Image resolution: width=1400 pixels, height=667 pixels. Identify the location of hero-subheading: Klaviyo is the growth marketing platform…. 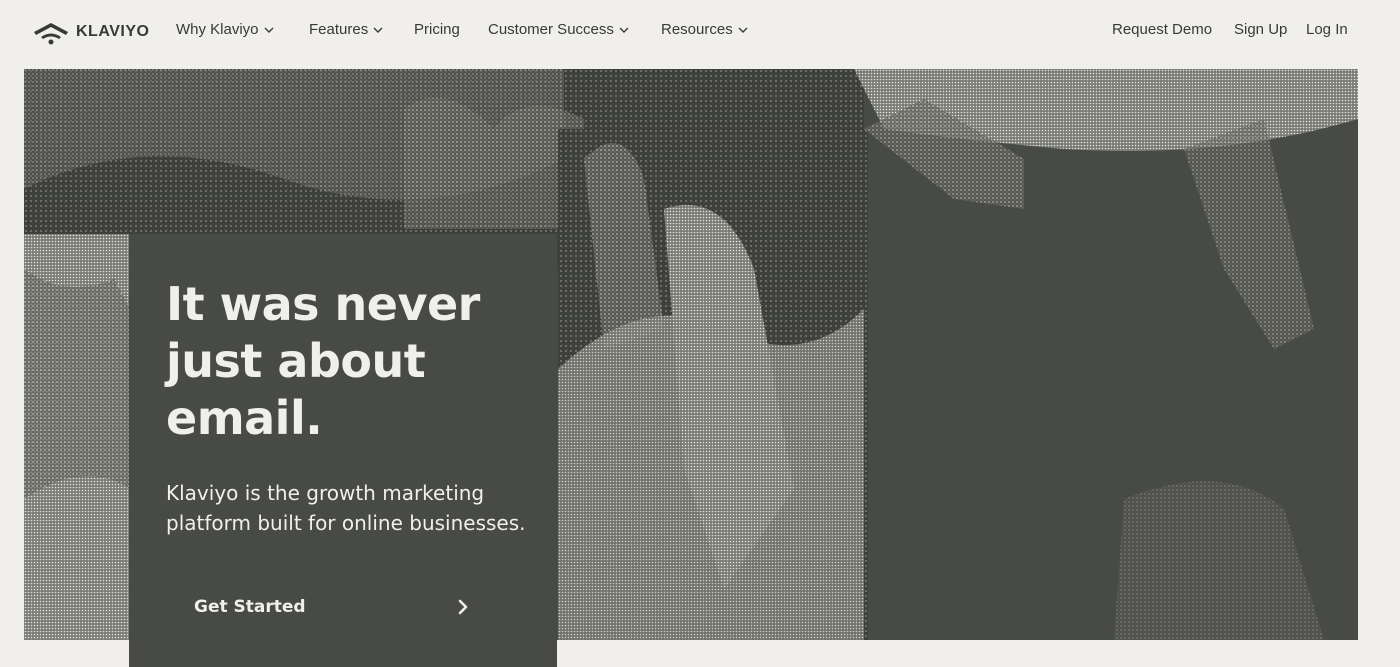
(346, 508).